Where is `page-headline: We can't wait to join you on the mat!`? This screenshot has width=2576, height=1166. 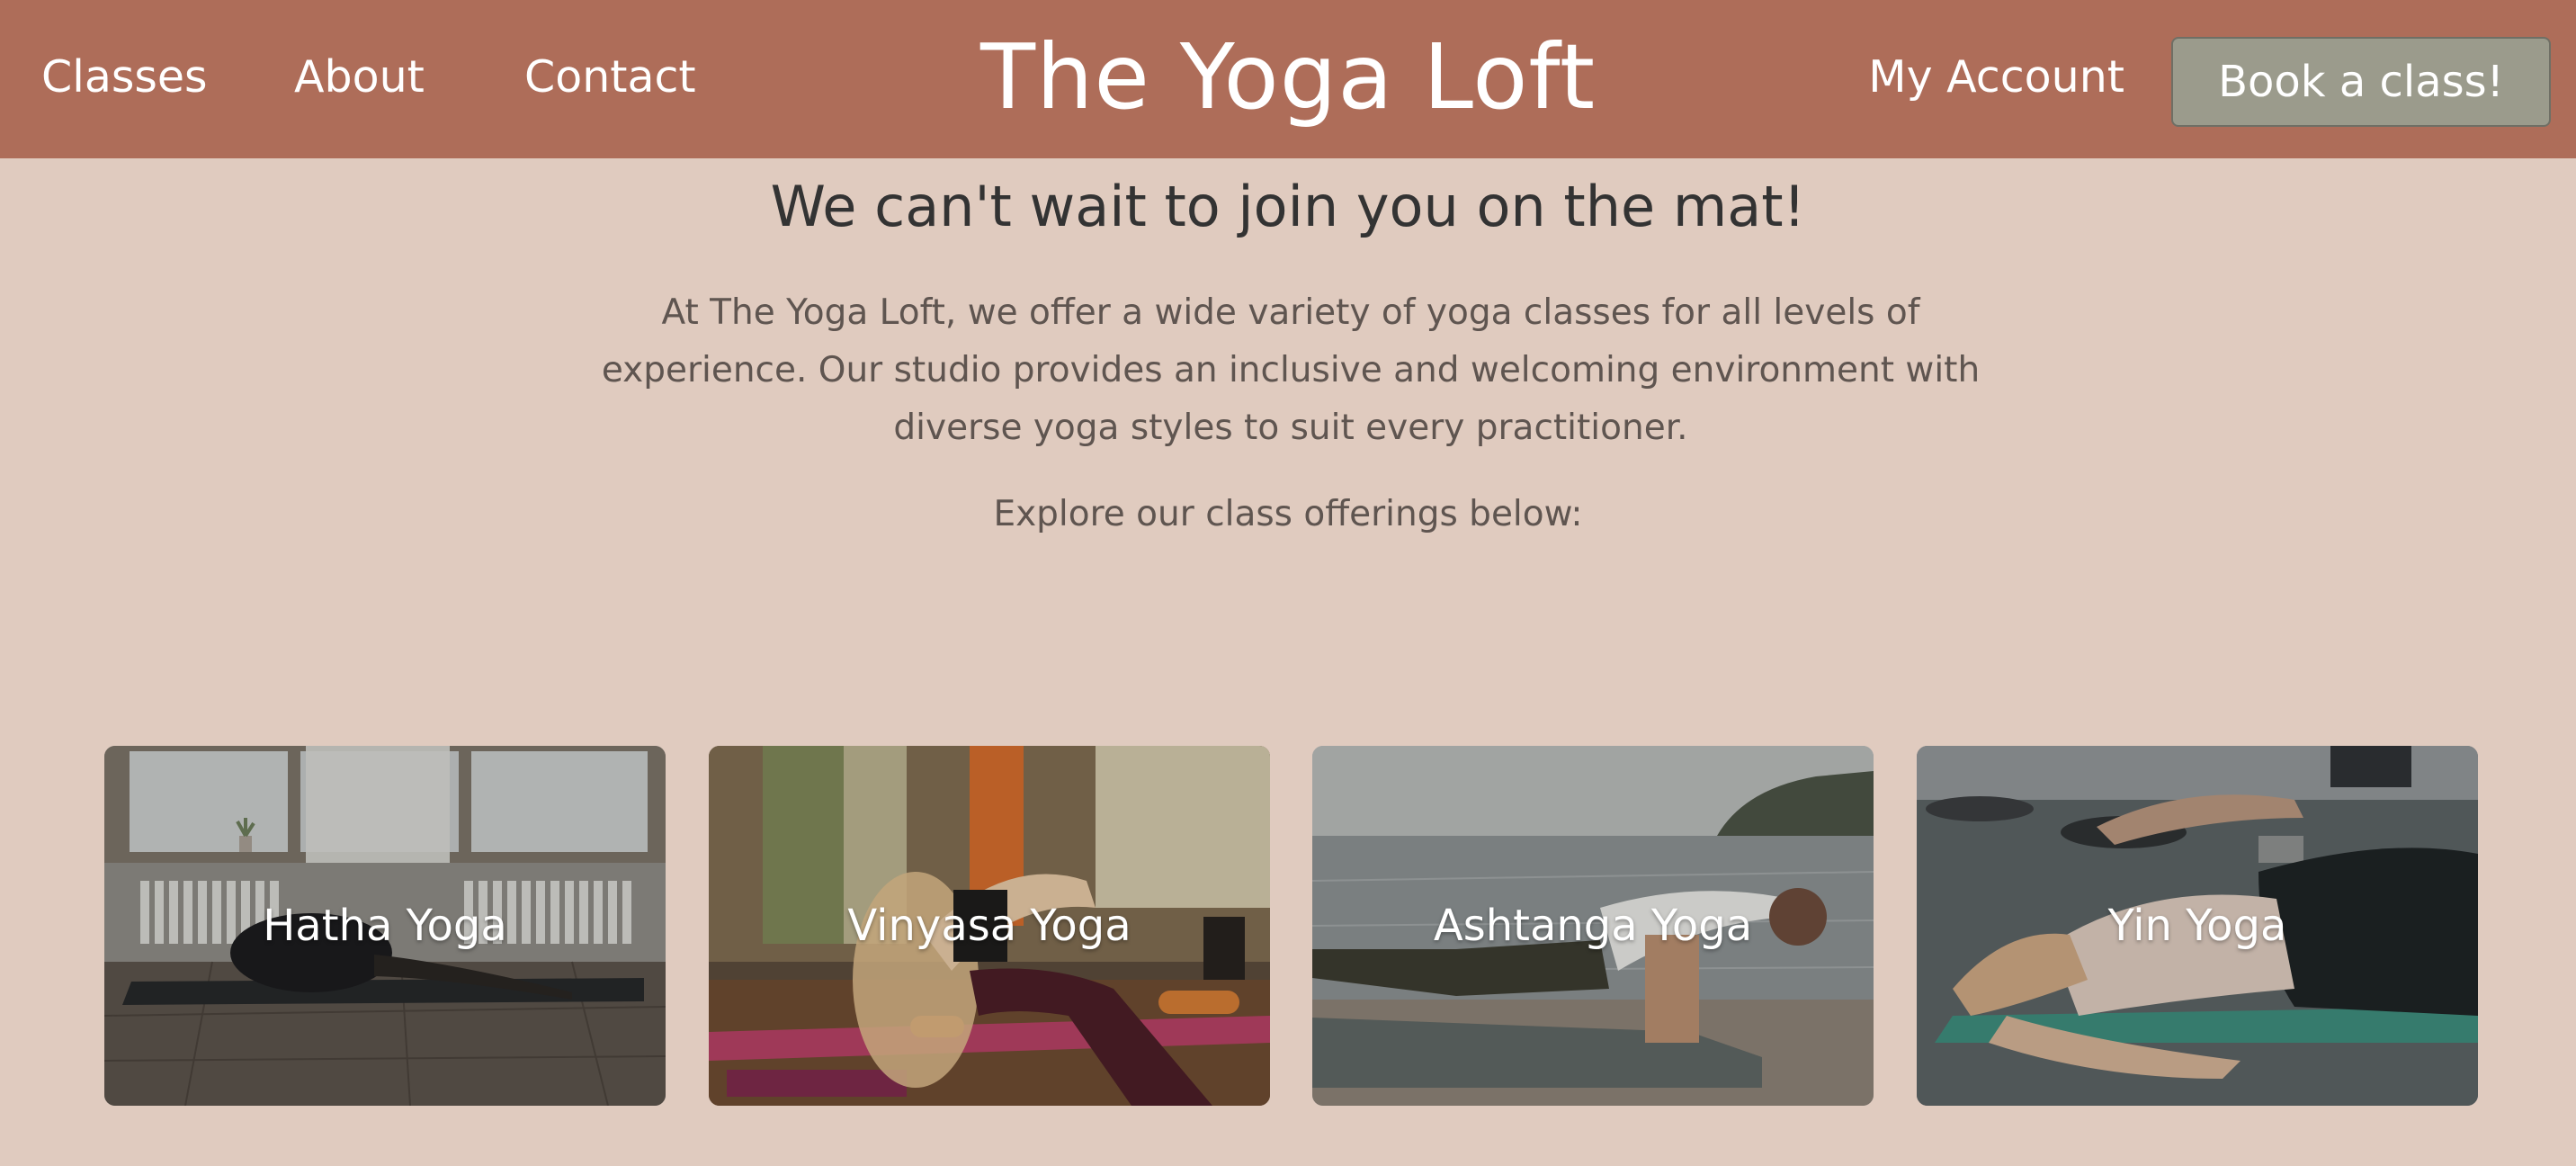
page-headline: We can't wait to join you on the mat! is located at coordinates (1288, 206).